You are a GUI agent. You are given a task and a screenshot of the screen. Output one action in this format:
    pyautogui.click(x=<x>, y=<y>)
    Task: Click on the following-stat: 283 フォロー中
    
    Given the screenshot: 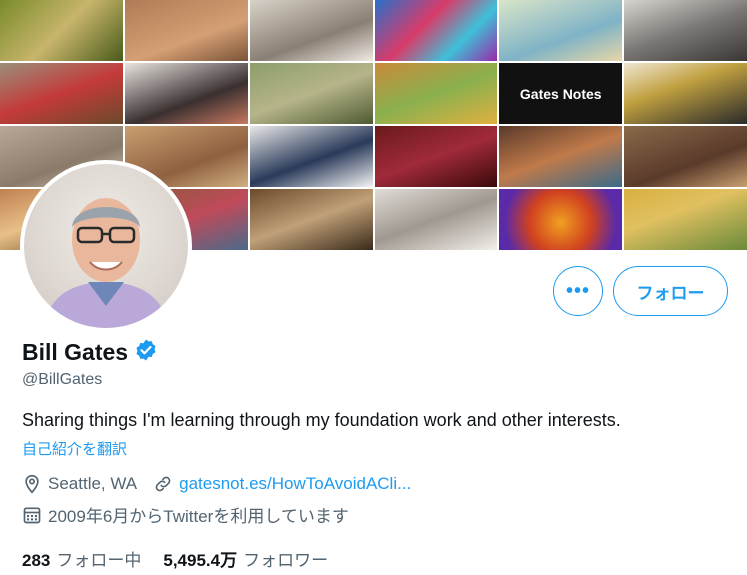 What is the action you would take?
    pyautogui.click(x=81, y=558)
    